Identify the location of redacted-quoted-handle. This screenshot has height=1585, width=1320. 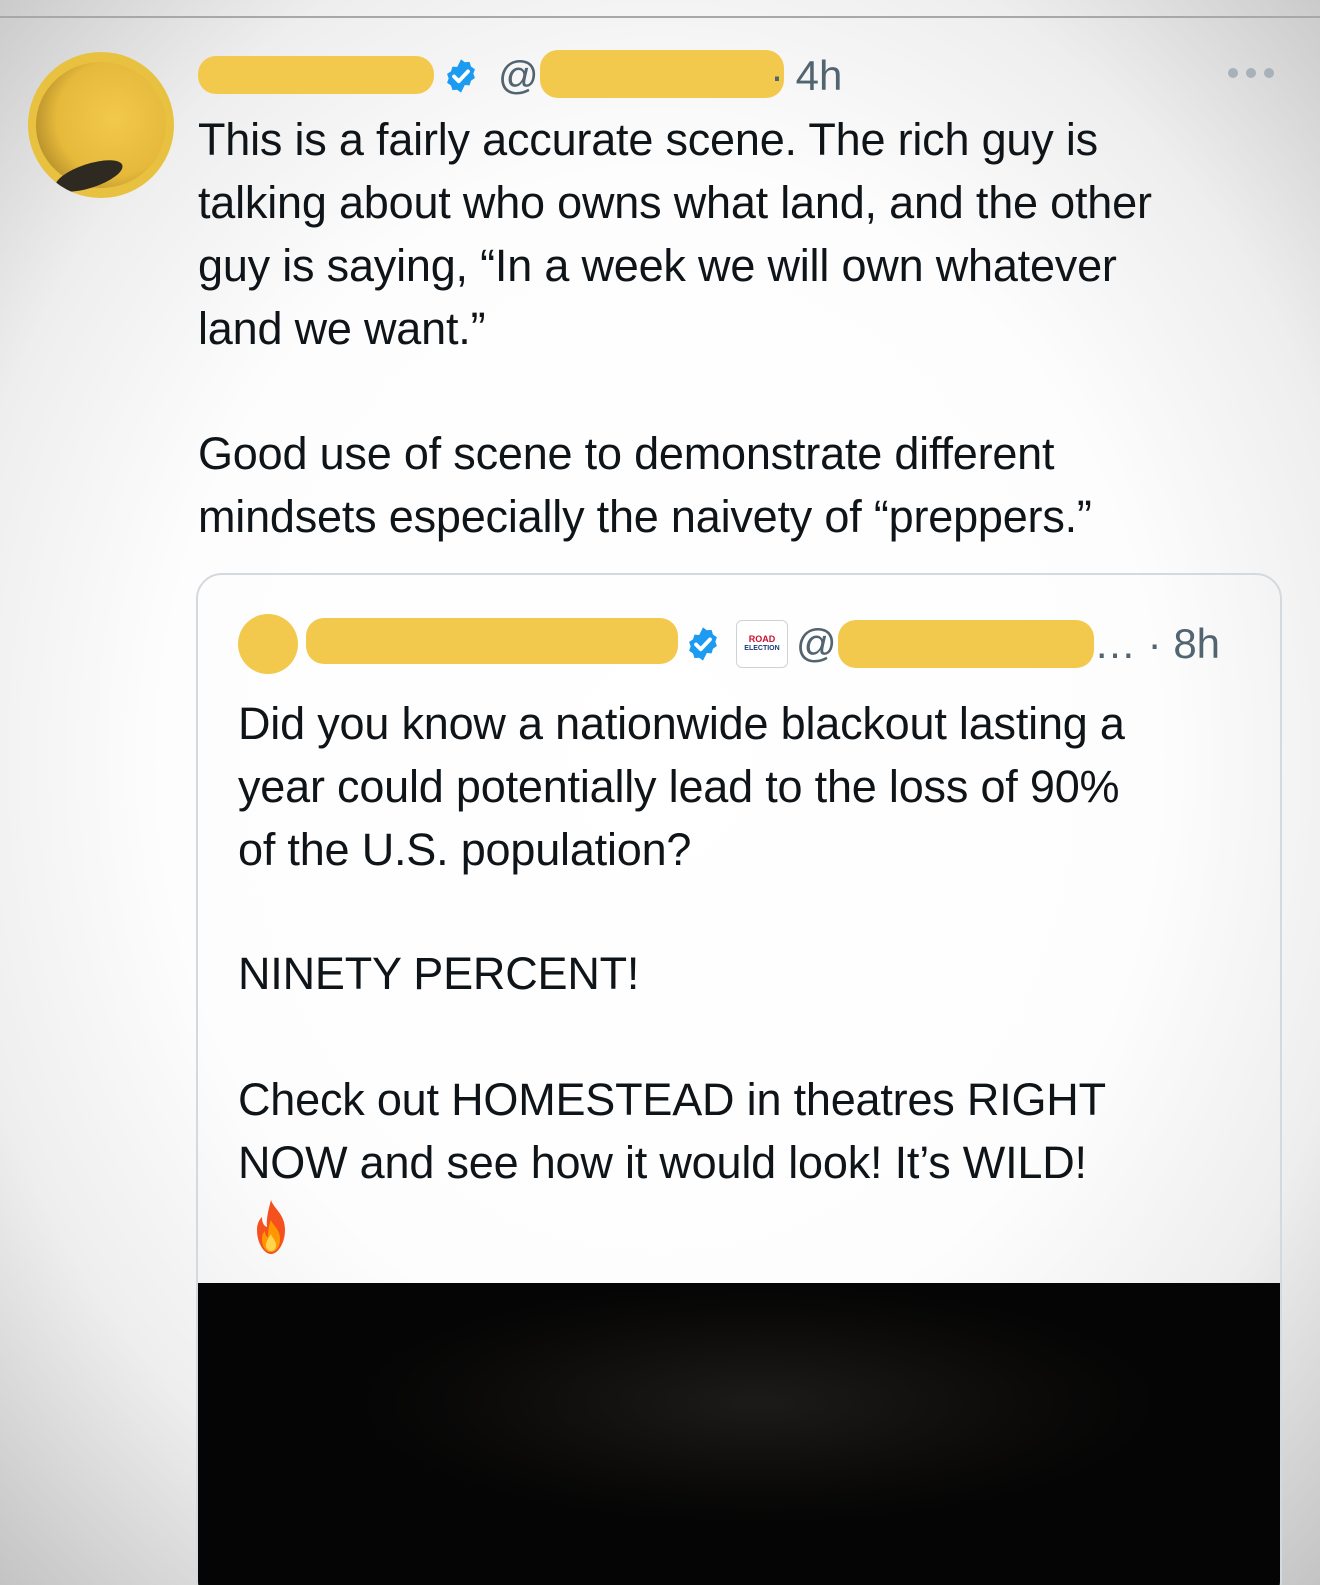
(966, 644).